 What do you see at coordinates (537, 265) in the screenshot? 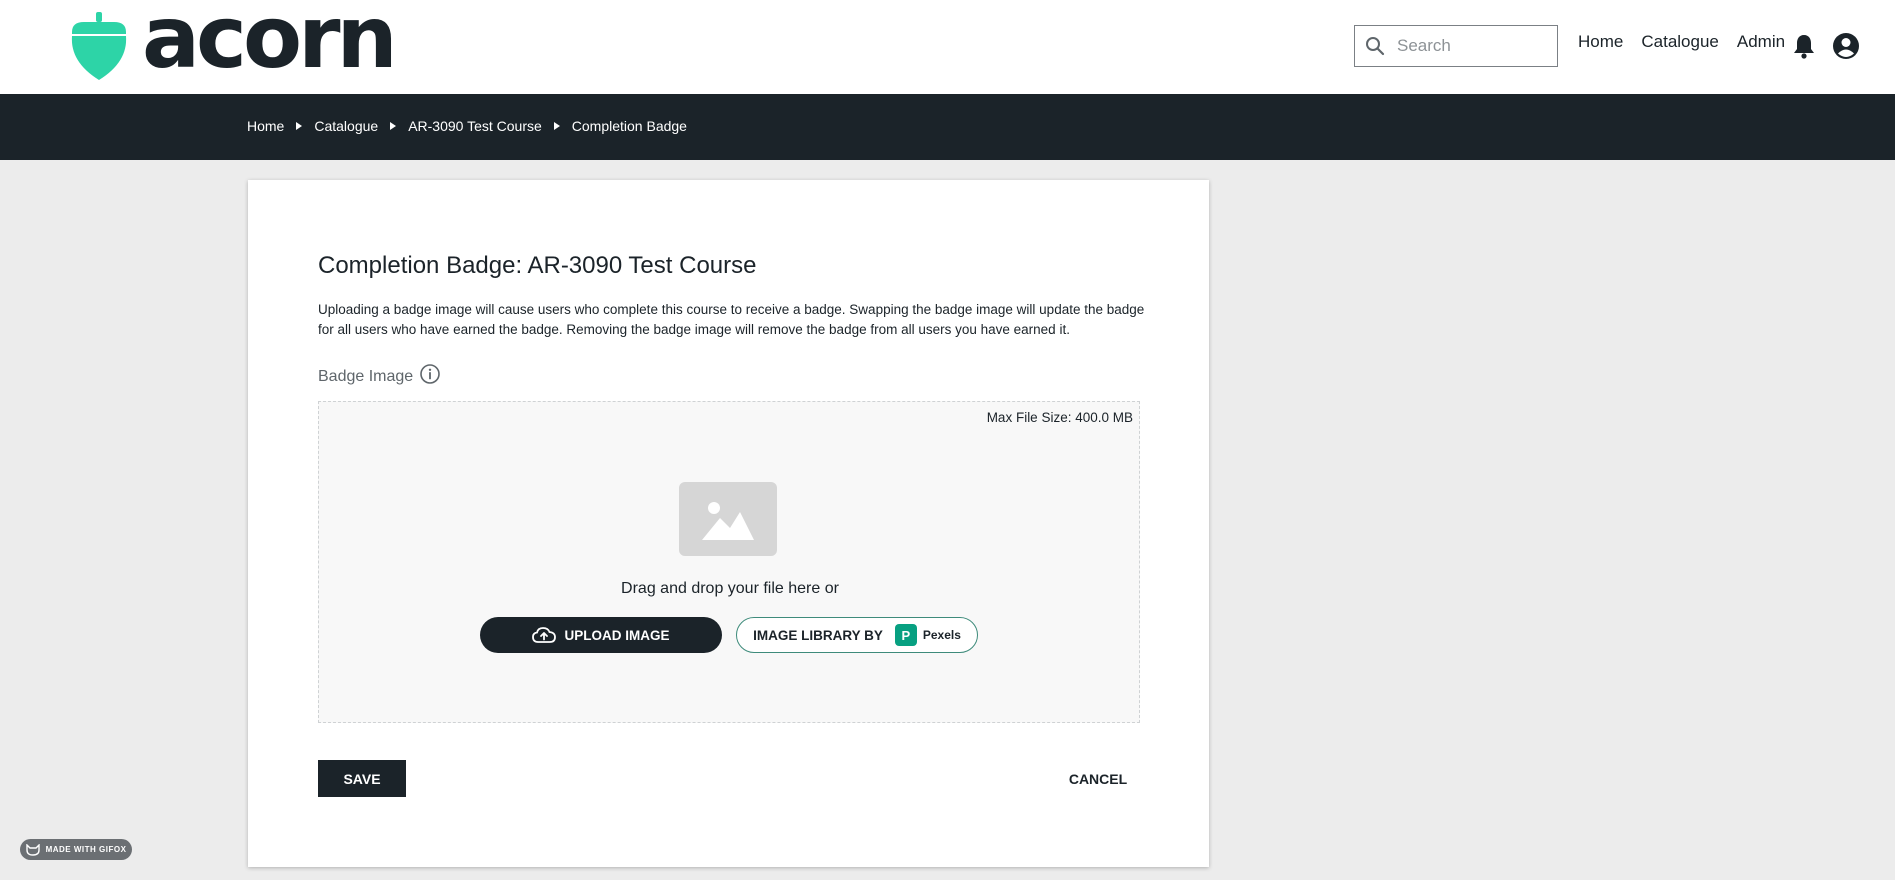
I see `page-title: Completion Badge: AR-3090 Test Course` at bounding box center [537, 265].